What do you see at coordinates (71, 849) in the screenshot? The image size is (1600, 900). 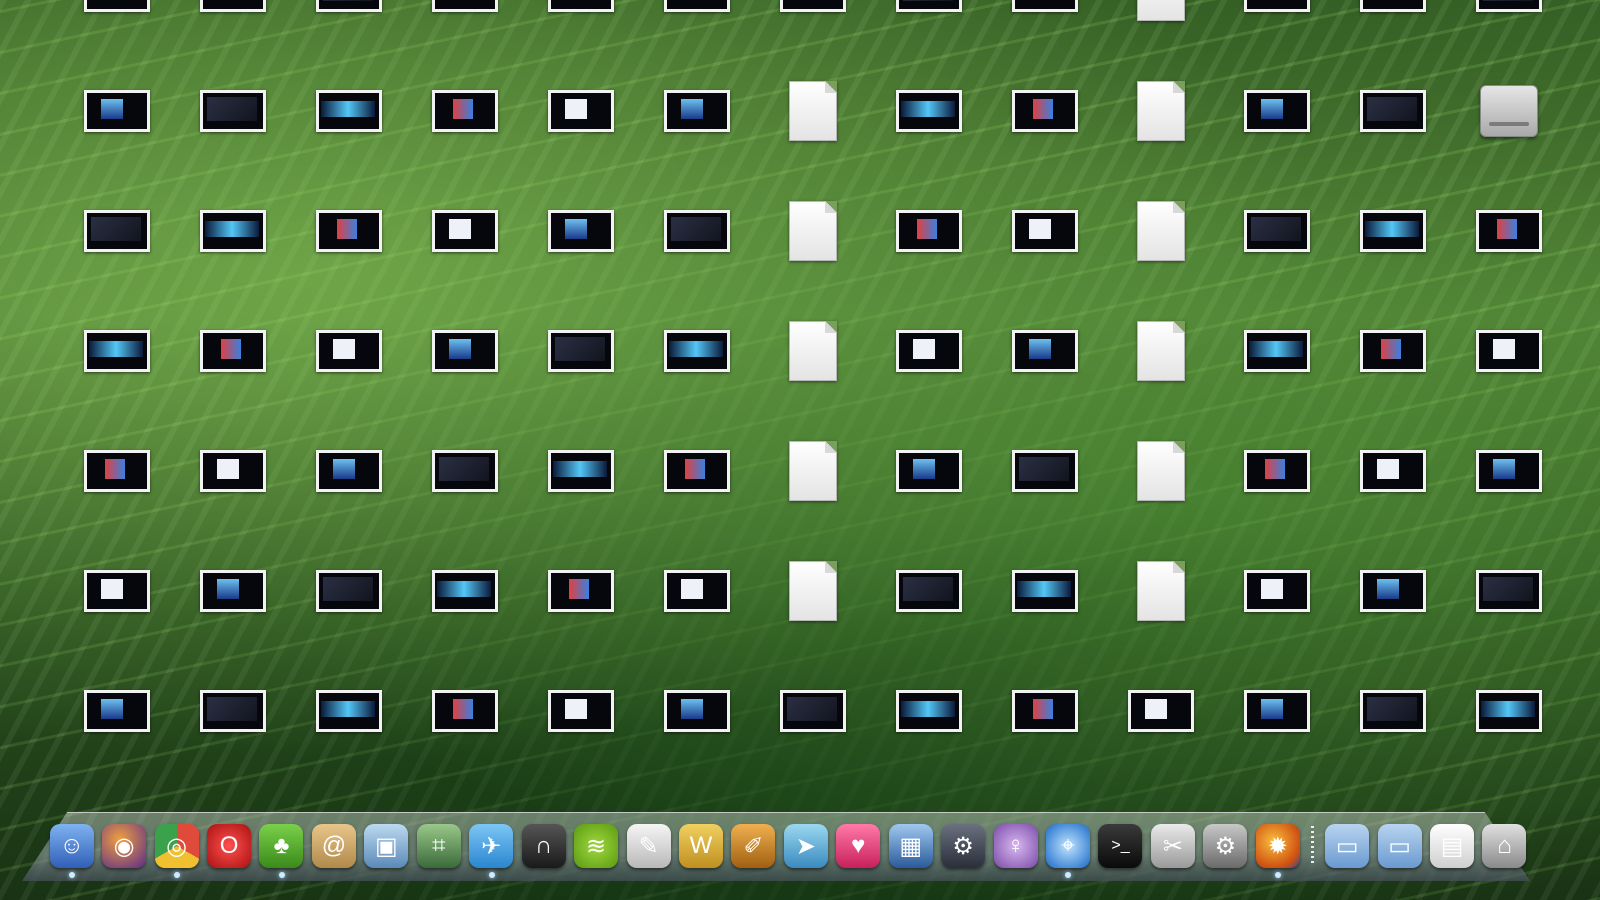 I see `dock-item: ☺` at bounding box center [71, 849].